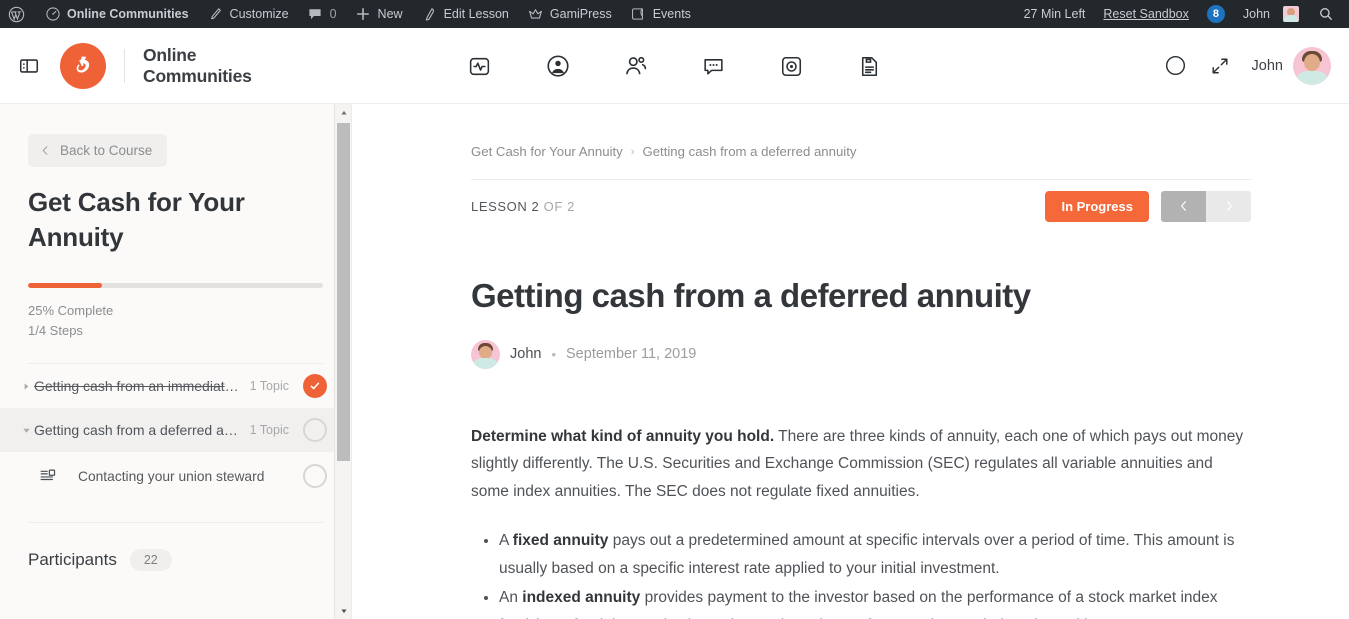  Describe the element at coordinates (17, 14) in the screenshot. I see `wordpress-logo-button` at that location.